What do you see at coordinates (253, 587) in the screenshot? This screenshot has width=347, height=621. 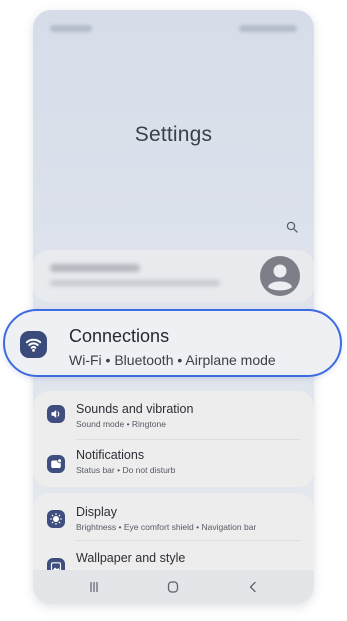 I see `back-icon` at bounding box center [253, 587].